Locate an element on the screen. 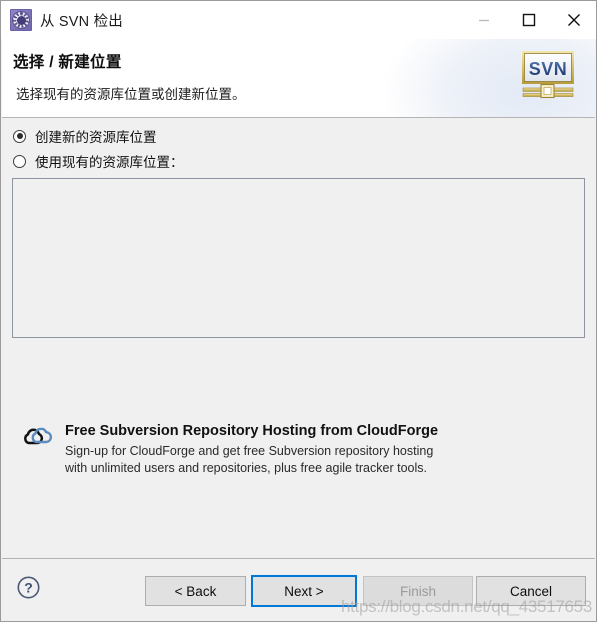  maximize-button is located at coordinates (528, 20).